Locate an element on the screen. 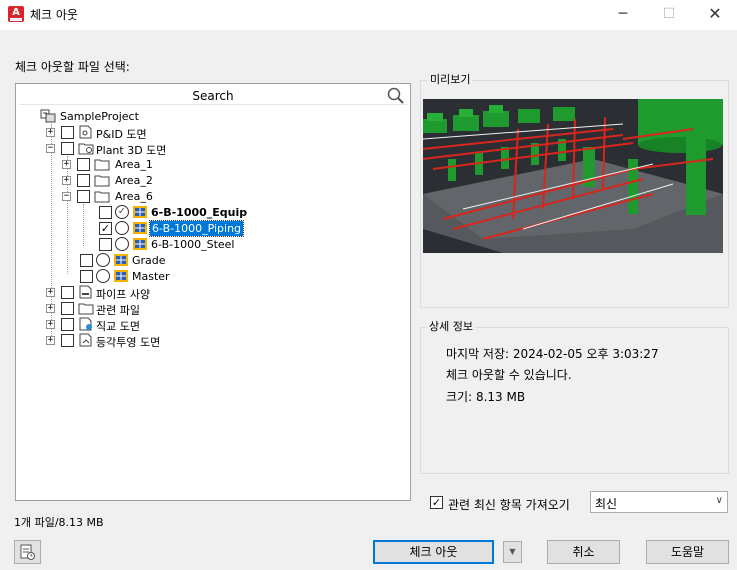  log-icon is located at coordinates (27, 552).